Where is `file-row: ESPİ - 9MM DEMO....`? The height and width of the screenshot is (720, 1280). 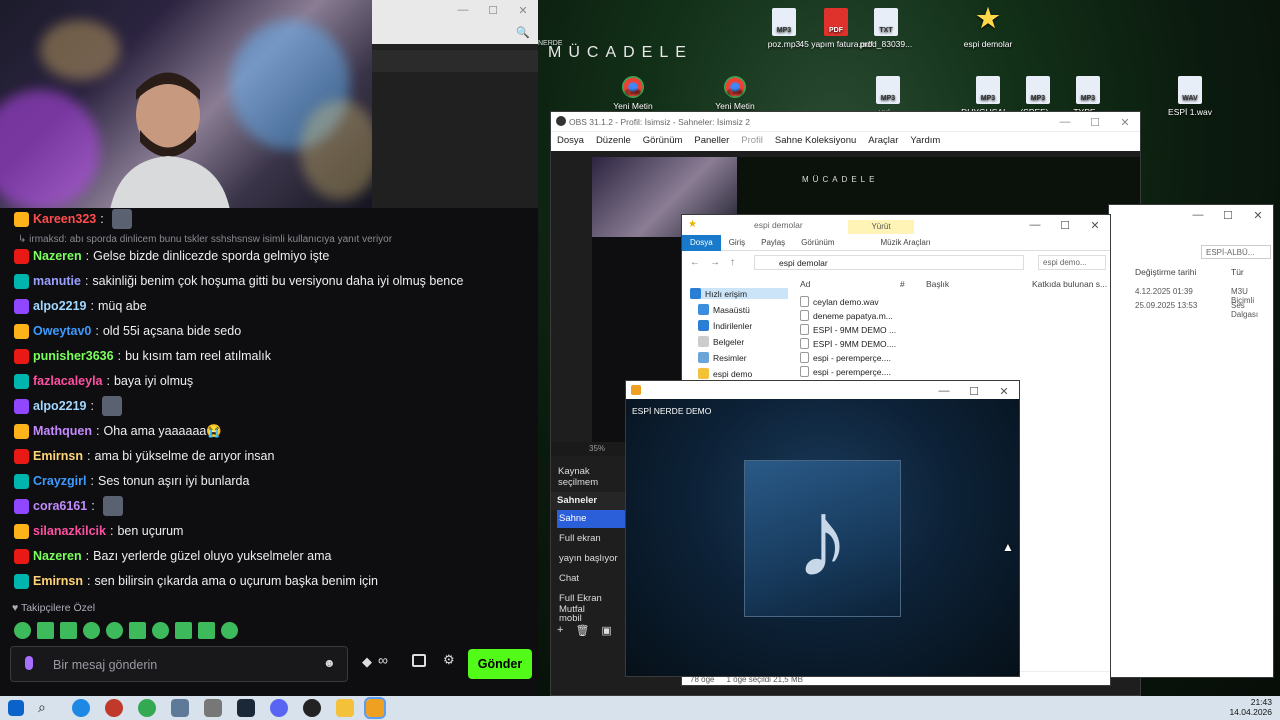 file-row: ESPİ - 9MM DEMO.... is located at coordinates (848, 343).